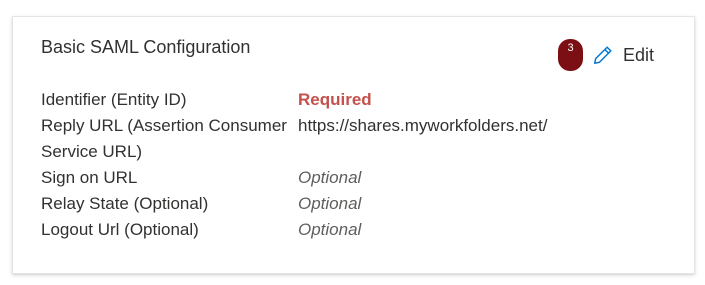 The width and height of the screenshot is (705, 285). What do you see at coordinates (603, 55) in the screenshot?
I see `pencil-icon` at bounding box center [603, 55].